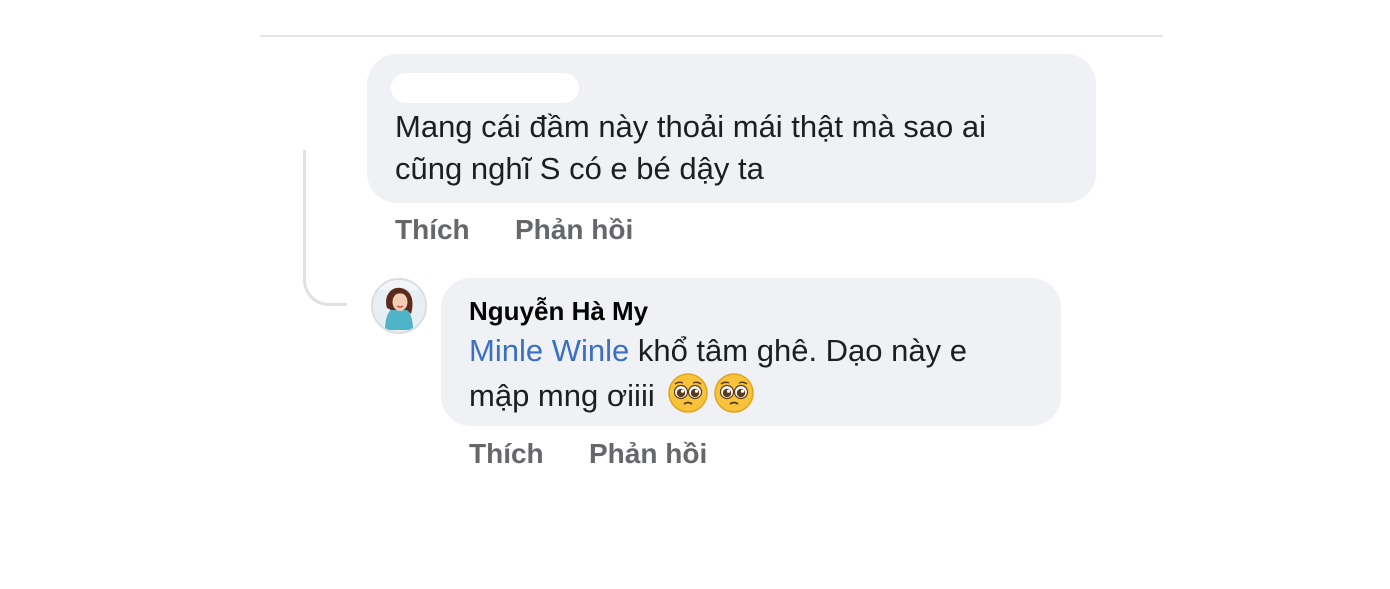 This screenshot has height=589, width=1390. I want to click on redacted-author-name, so click(485, 88).